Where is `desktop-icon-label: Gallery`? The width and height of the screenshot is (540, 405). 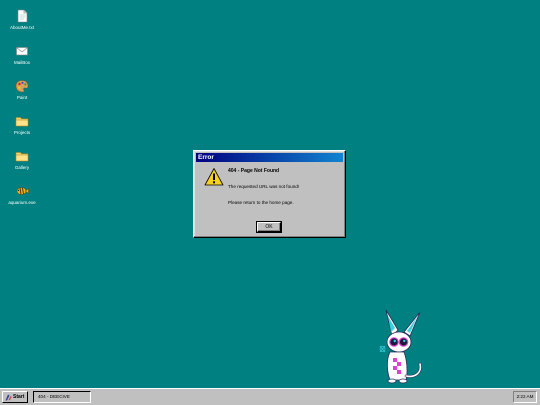
desktop-icon-label: Gallery is located at coordinates (22, 167).